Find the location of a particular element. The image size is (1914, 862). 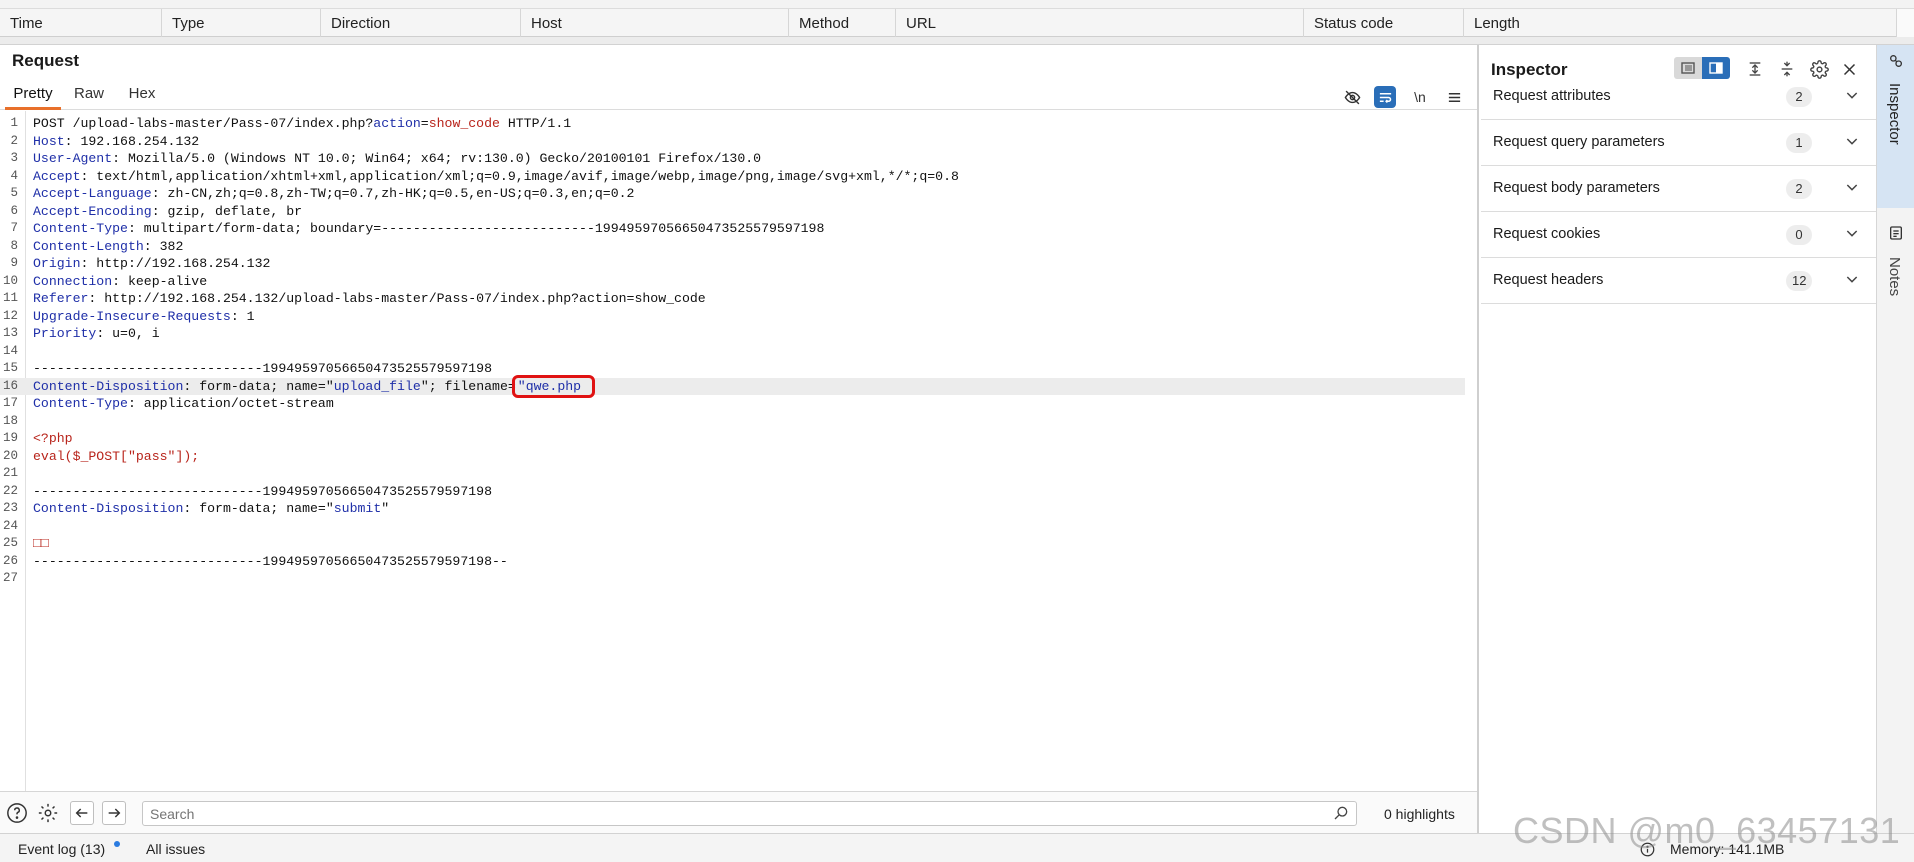

header-name: Accept-Encoding is located at coordinates (92, 211).